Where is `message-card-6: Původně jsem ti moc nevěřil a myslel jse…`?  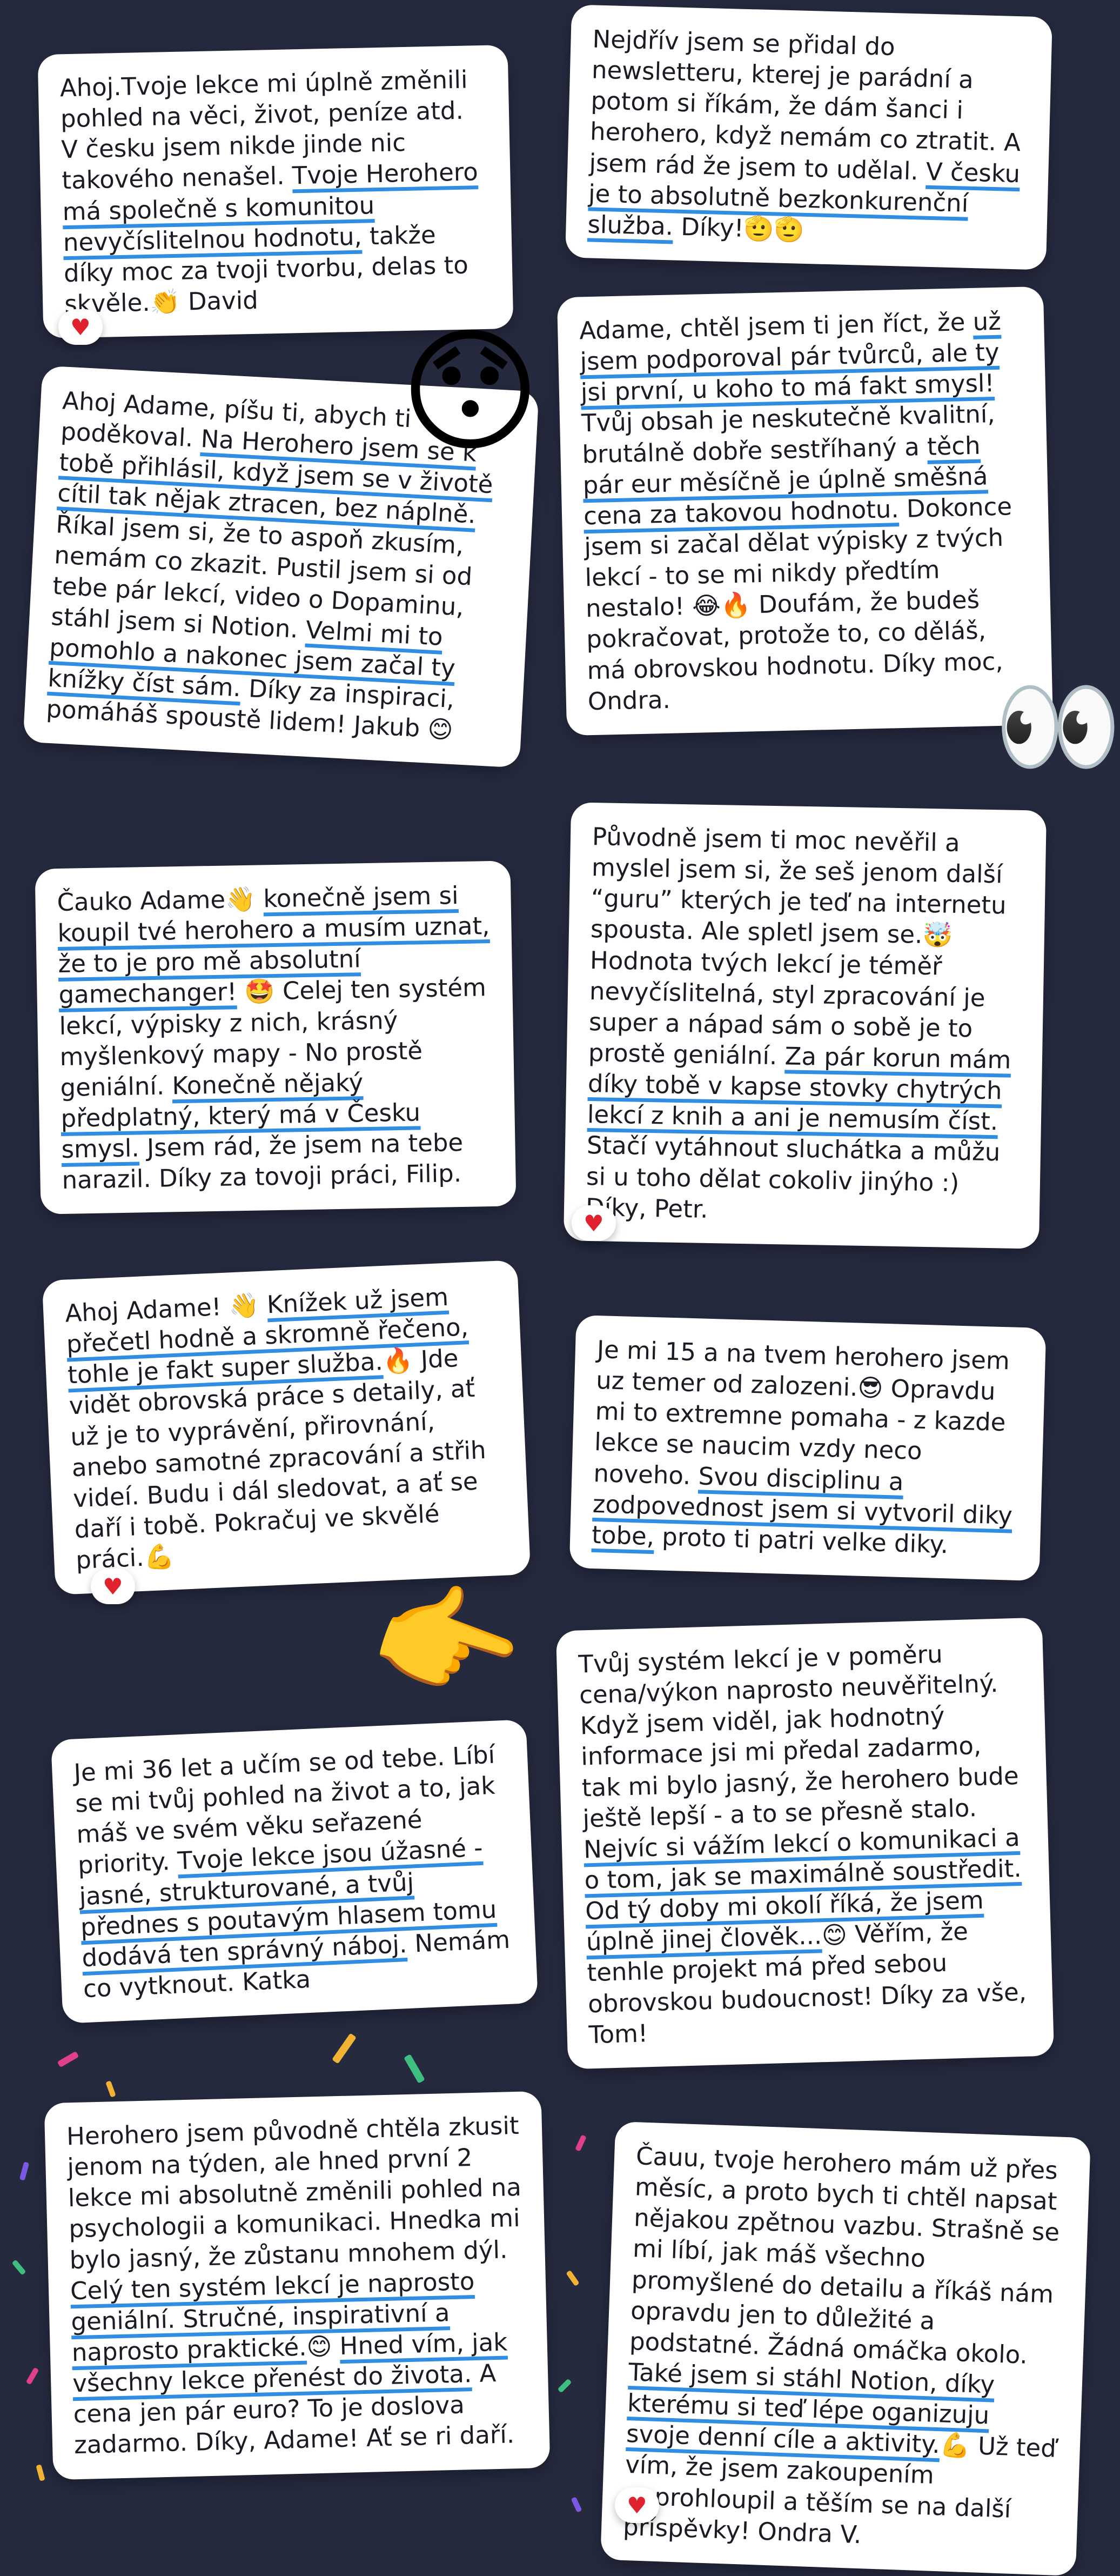
message-card-6: Původně jsem ti moc nevěřil a myslel jse… is located at coordinates (805, 1025).